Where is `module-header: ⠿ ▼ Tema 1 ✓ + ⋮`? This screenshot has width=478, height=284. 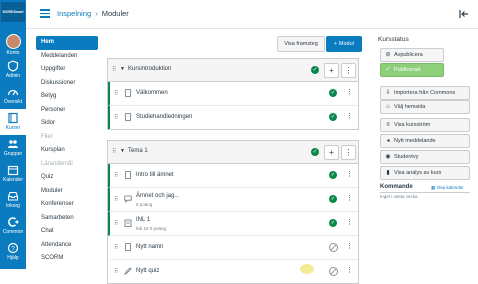 module-header: ⠿ ▼ Tema 1 ✓ + ⋮ is located at coordinates (233, 152).